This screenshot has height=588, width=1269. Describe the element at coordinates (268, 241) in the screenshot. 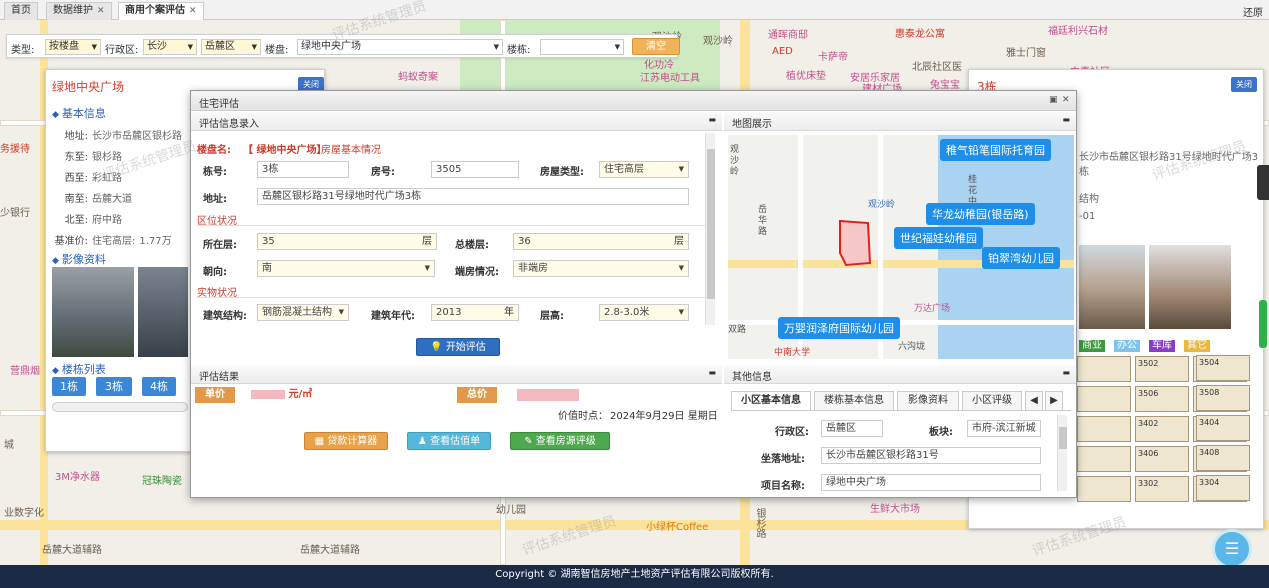

I see `input-value: 35` at that location.